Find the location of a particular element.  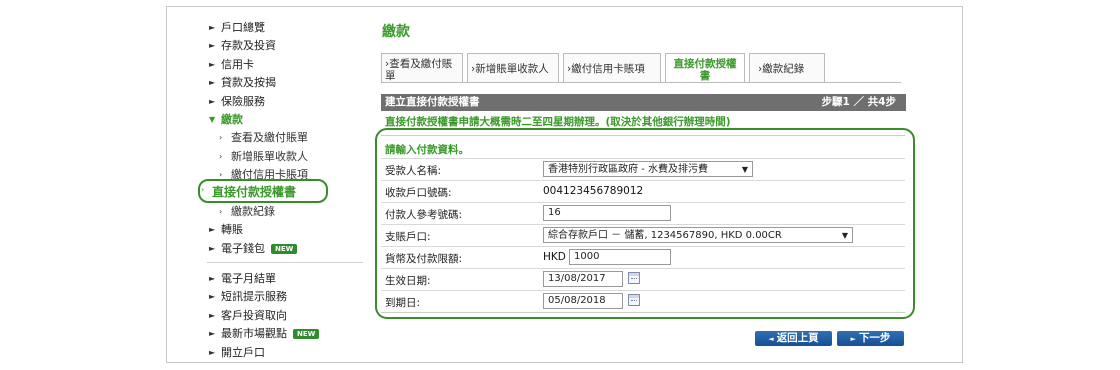

payee-select: 香港特別行政區政府 - 水費及排污費 ▼ is located at coordinates (648, 169).